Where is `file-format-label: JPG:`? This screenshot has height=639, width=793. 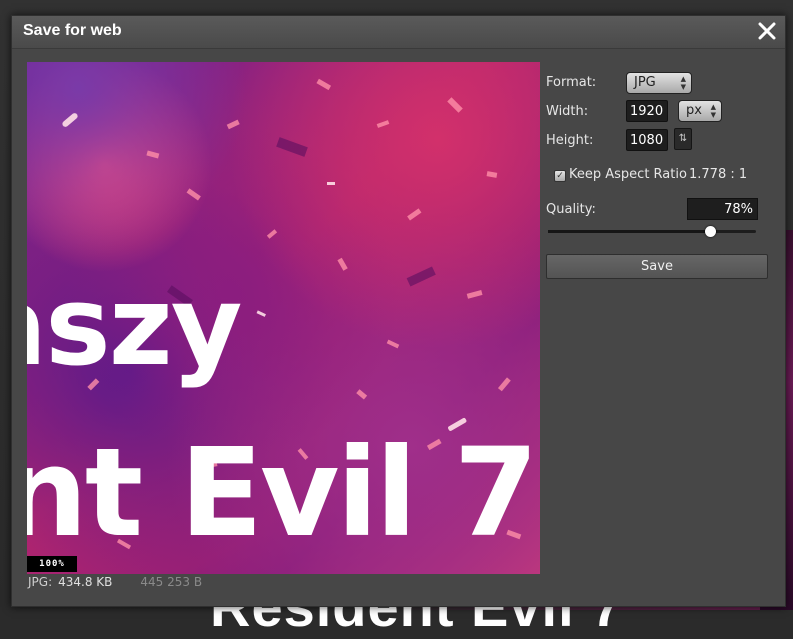 file-format-label: JPG: is located at coordinates (40, 582).